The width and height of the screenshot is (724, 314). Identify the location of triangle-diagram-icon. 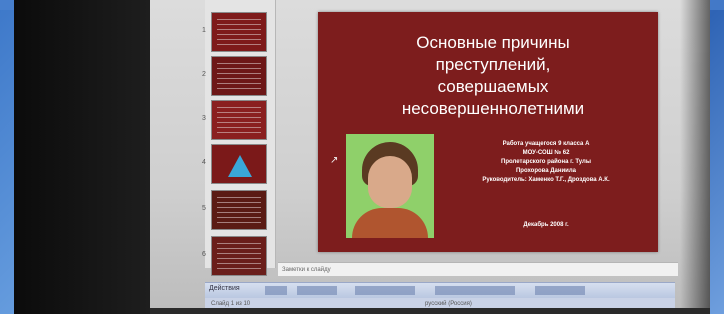
(240, 166).